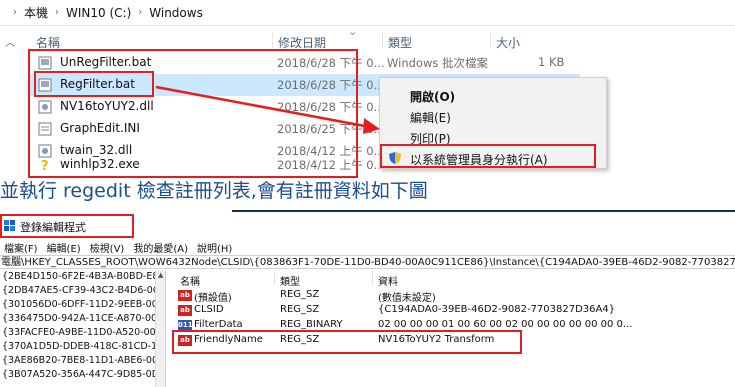 Image resolution: width=735 pixels, height=387 pixels. Describe the element at coordinates (83, 360) in the screenshot. I see `tree-node: {3AE86B20-7BE8-11D1-ABE6-00A` at that location.